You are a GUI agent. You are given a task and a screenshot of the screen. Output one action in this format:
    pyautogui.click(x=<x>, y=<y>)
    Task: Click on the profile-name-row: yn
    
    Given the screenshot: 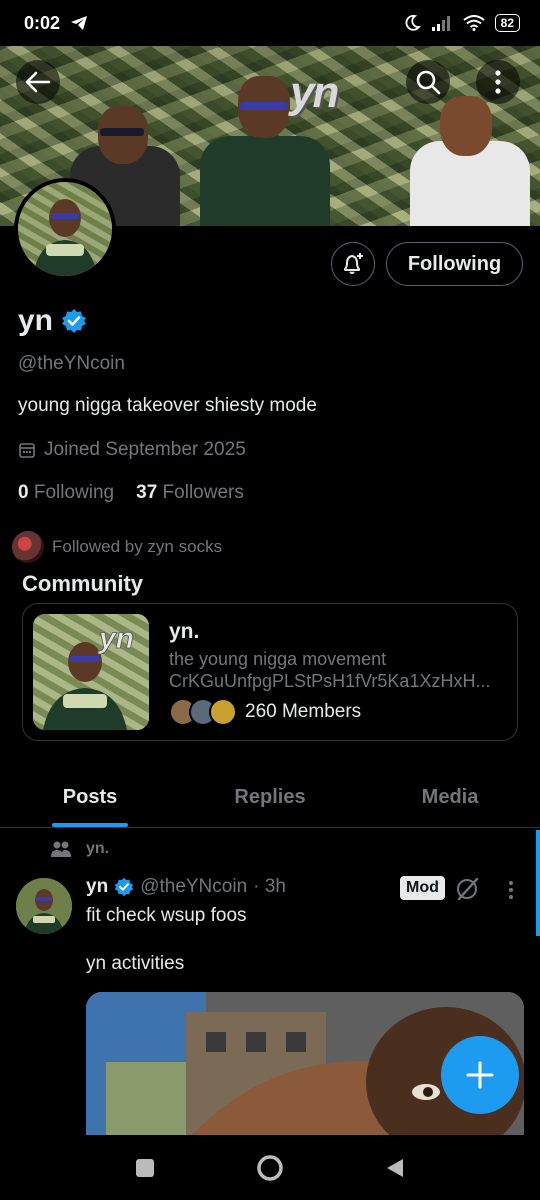 What is the action you would take?
    pyautogui.click(x=52, y=321)
    